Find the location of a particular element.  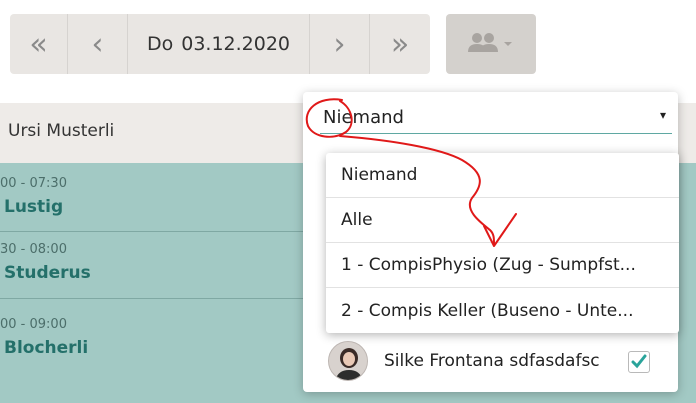

caret-down-icon: ▾ is located at coordinates (662, 115).